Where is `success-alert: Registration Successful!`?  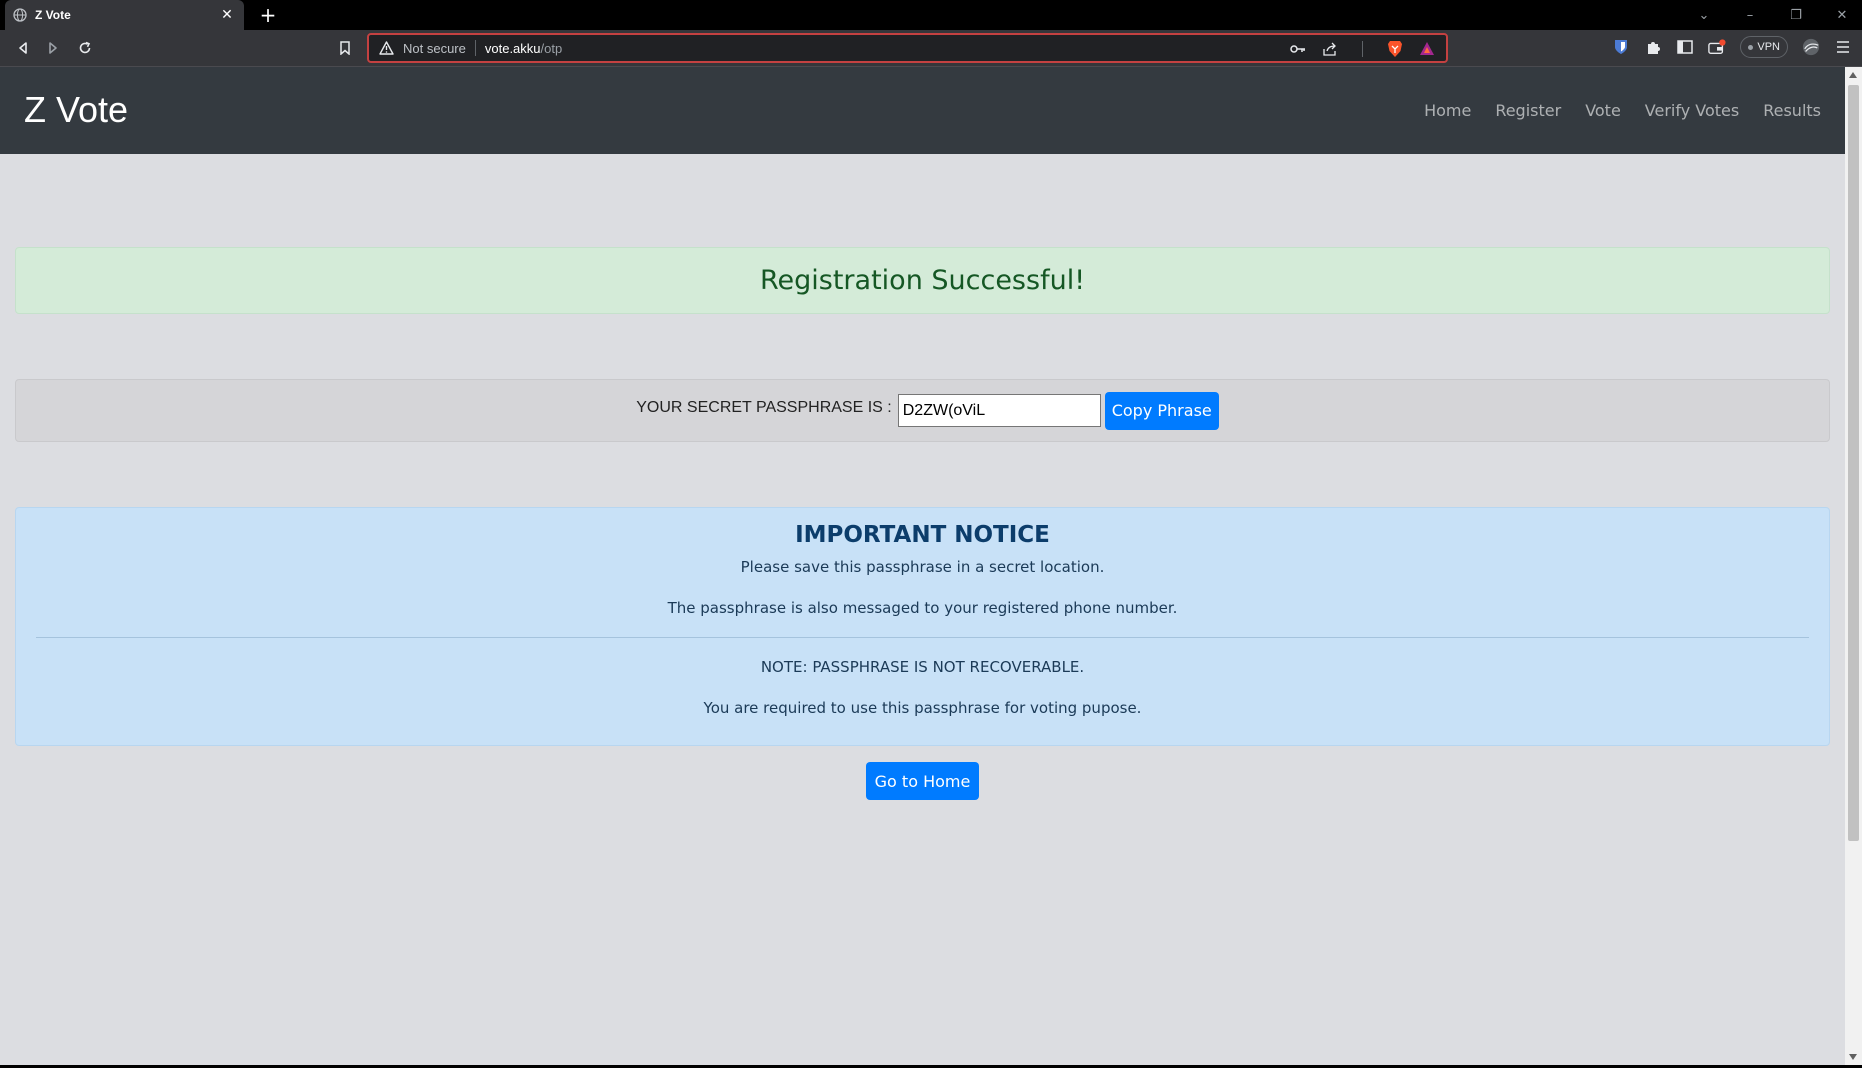 success-alert: Registration Successful! is located at coordinates (922, 280).